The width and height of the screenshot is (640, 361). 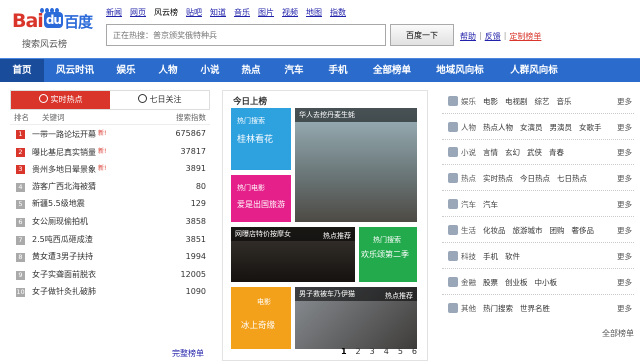 What do you see at coordinates (498, 127) in the screenshot?
I see `category-link: 热点人物` at bounding box center [498, 127].